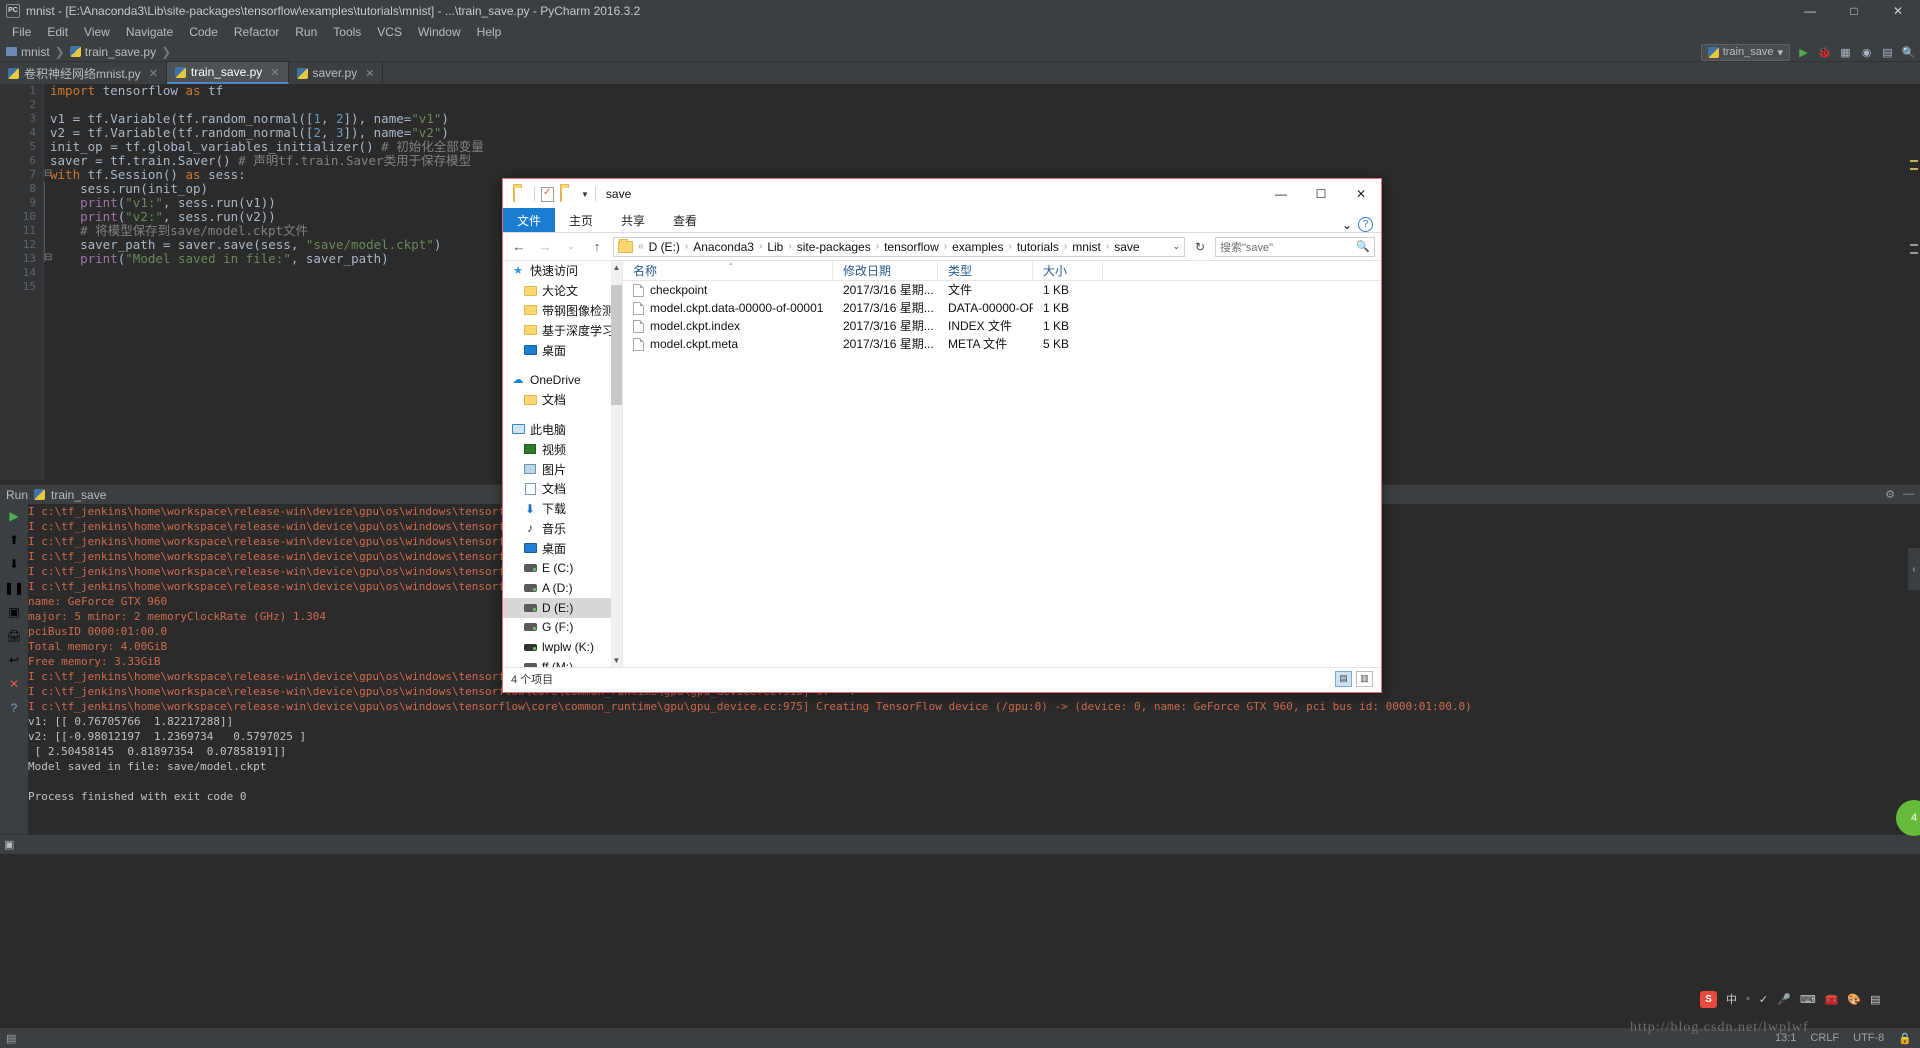 Image resolution: width=1920 pixels, height=1048 pixels. I want to click on menu-item-view: View, so click(97, 32).